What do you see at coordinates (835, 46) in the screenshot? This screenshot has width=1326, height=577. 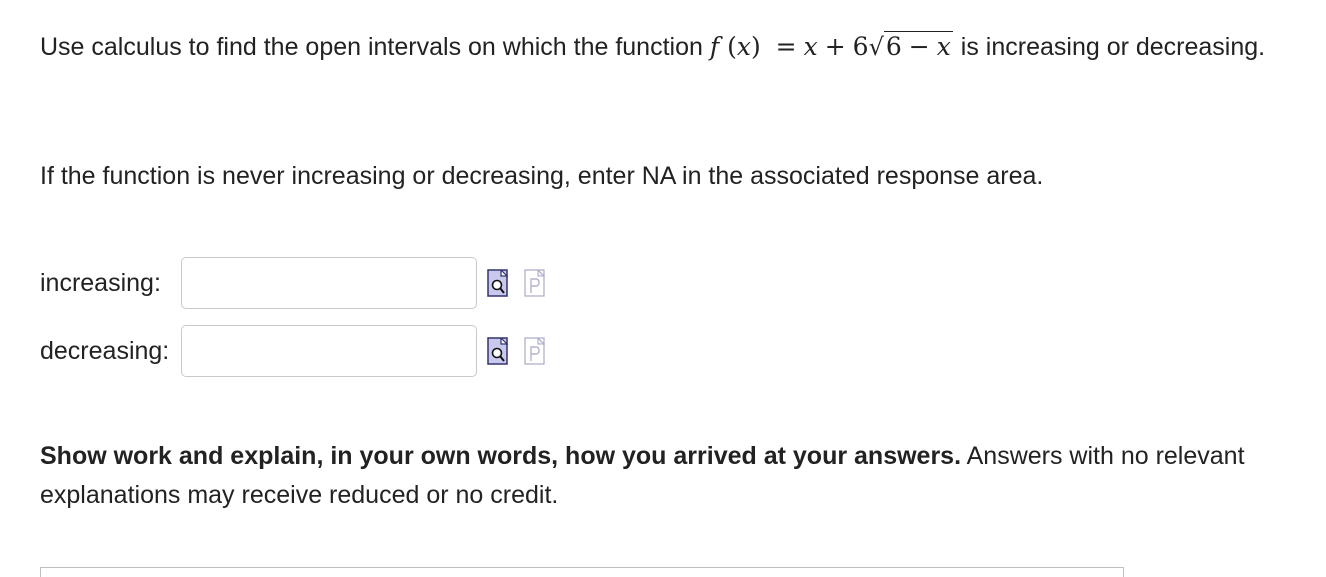 I see `plus-sign: +` at bounding box center [835, 46].